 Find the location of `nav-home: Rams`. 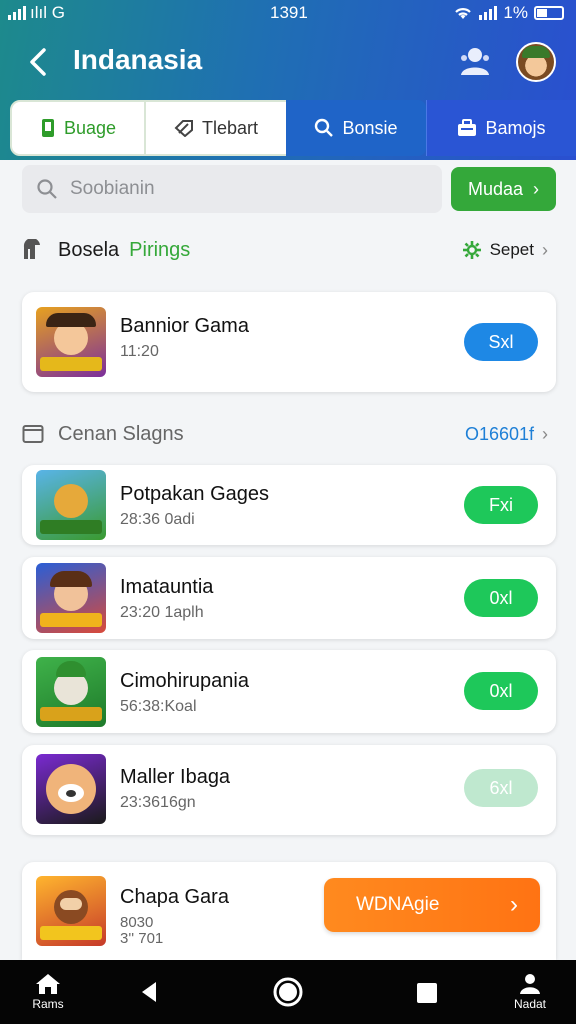

nav-home: Rams is located at coordinates (48, 992).